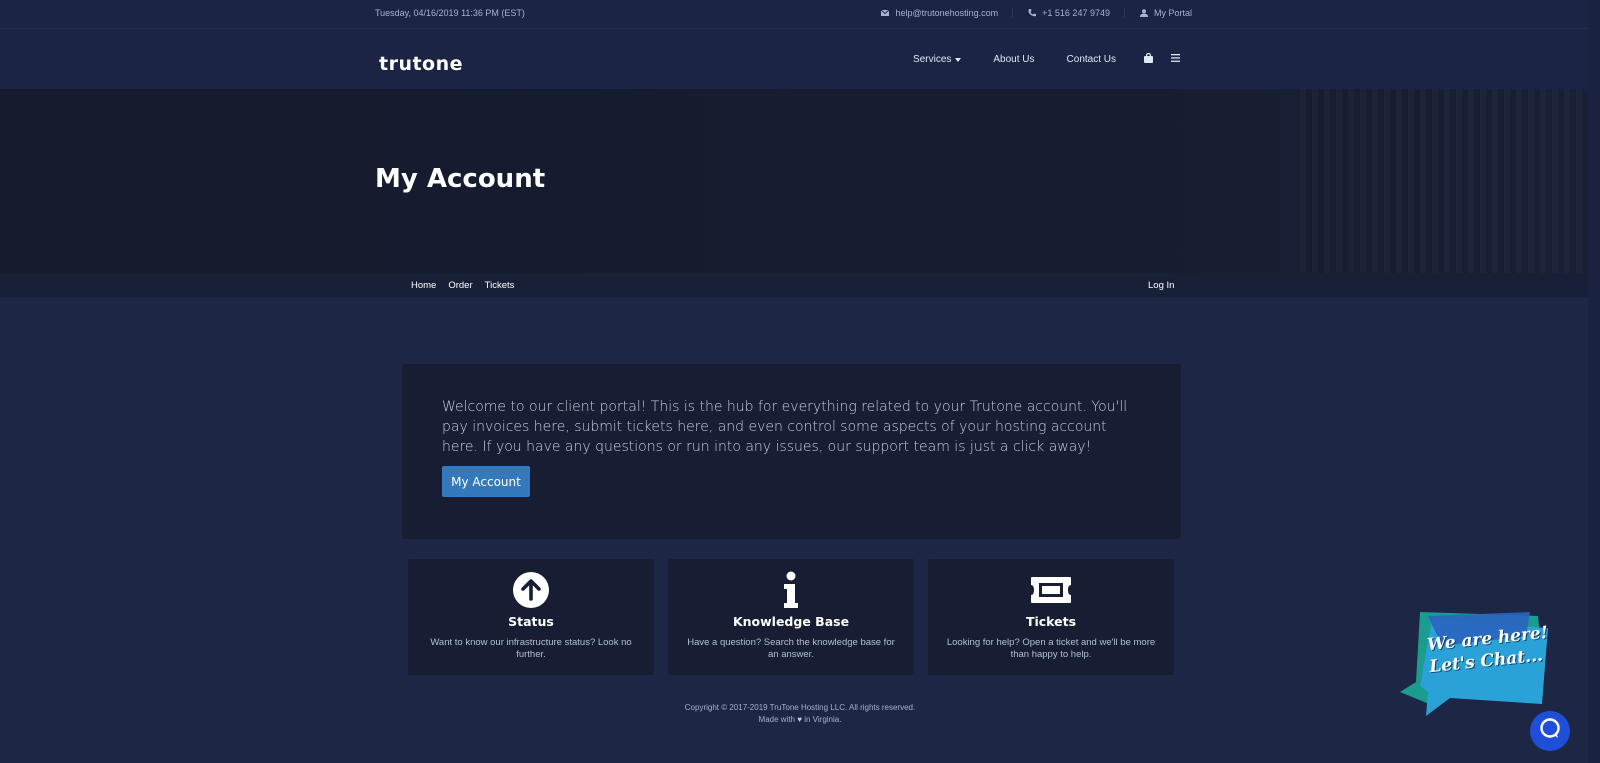 The image size is (1600, 763). I want to click on tickets-title: Tickets, so click(1051, 621).